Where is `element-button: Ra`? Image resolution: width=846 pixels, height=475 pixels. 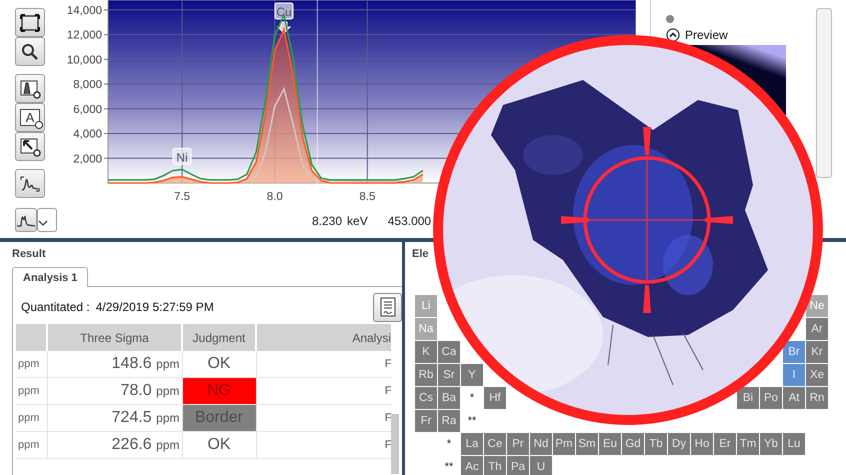 element-button: Ra is located at coordinates (449, 421).